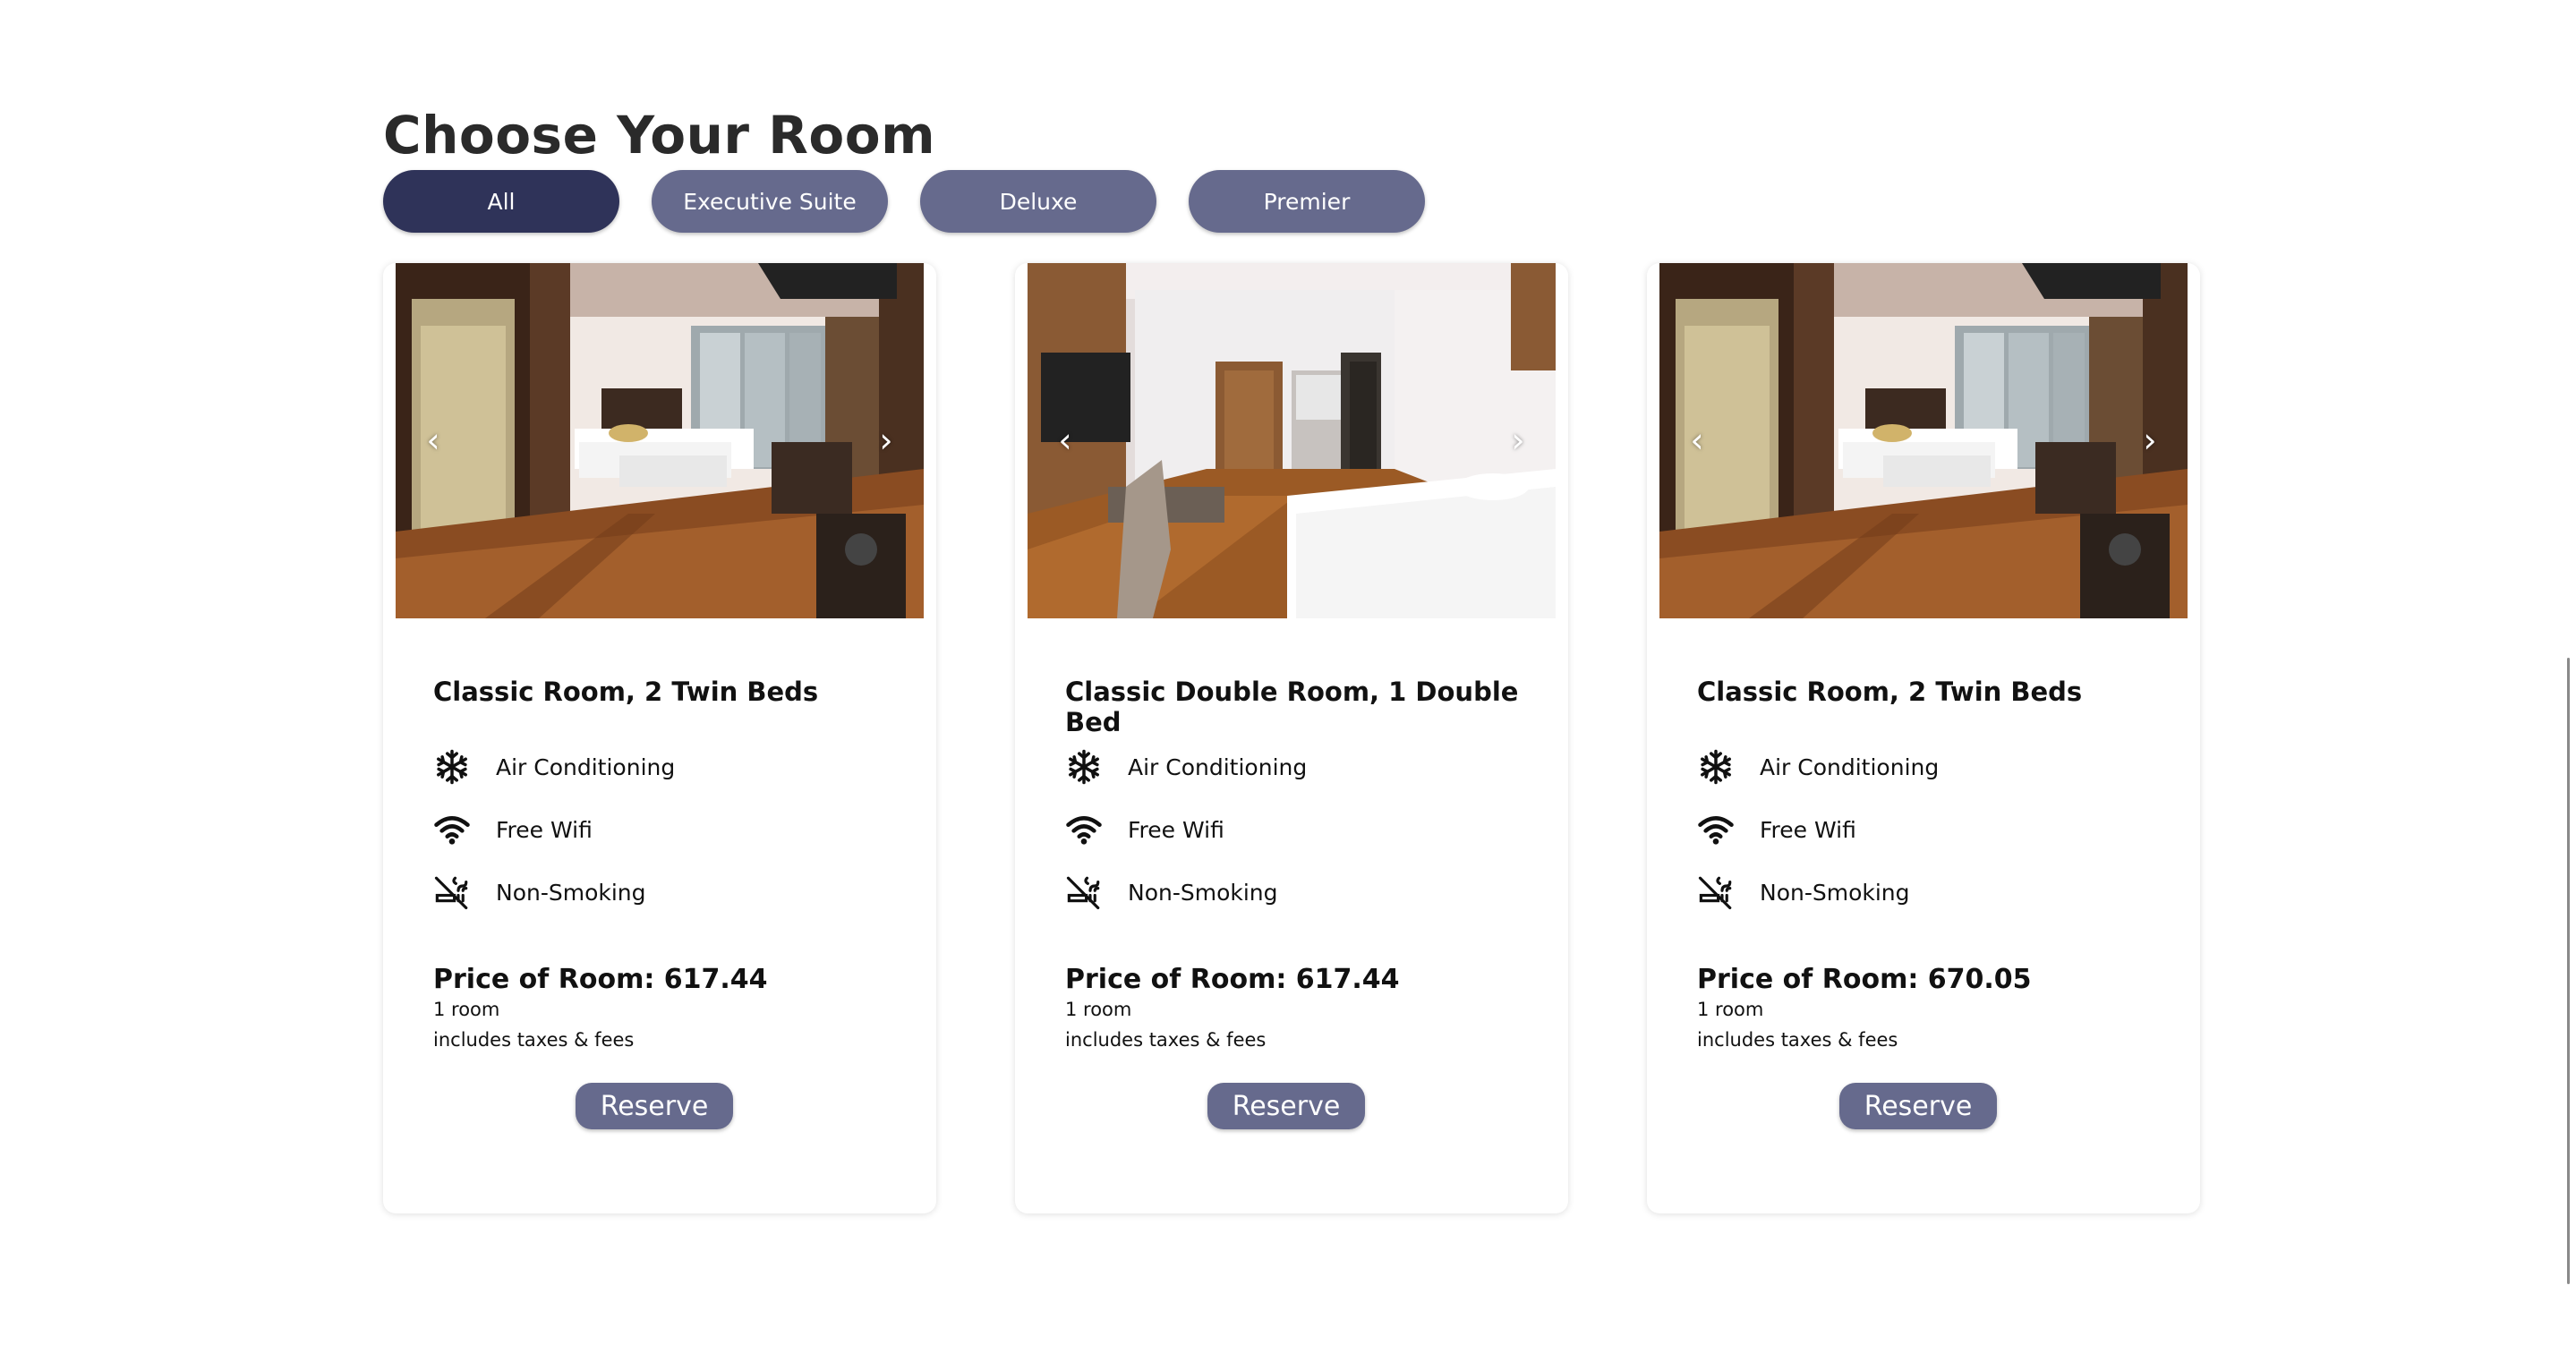 The image size is (2576, 1345). I want to click on page-title: Choose Your Room, so click(659, 135).